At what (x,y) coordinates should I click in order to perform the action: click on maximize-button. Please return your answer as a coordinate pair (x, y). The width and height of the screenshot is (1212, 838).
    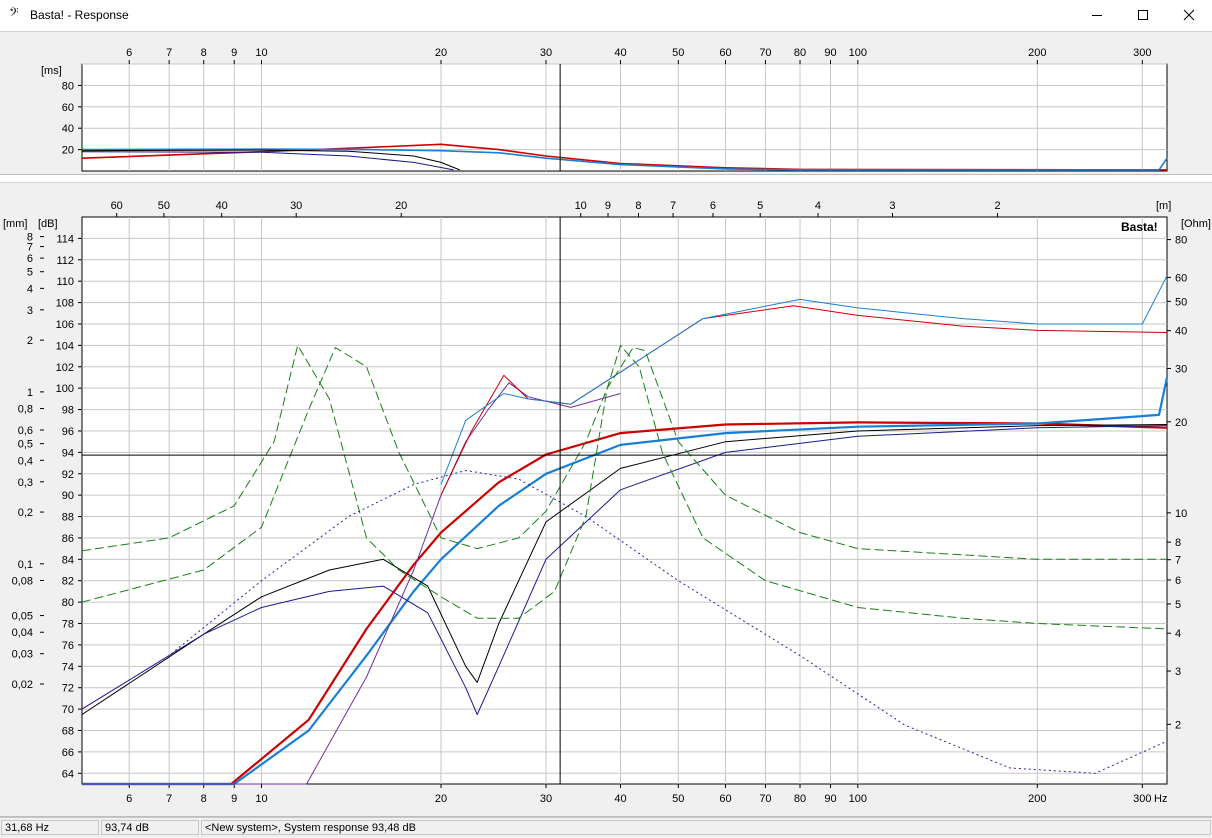
    Looking at the image, I should click on (1143, 15).